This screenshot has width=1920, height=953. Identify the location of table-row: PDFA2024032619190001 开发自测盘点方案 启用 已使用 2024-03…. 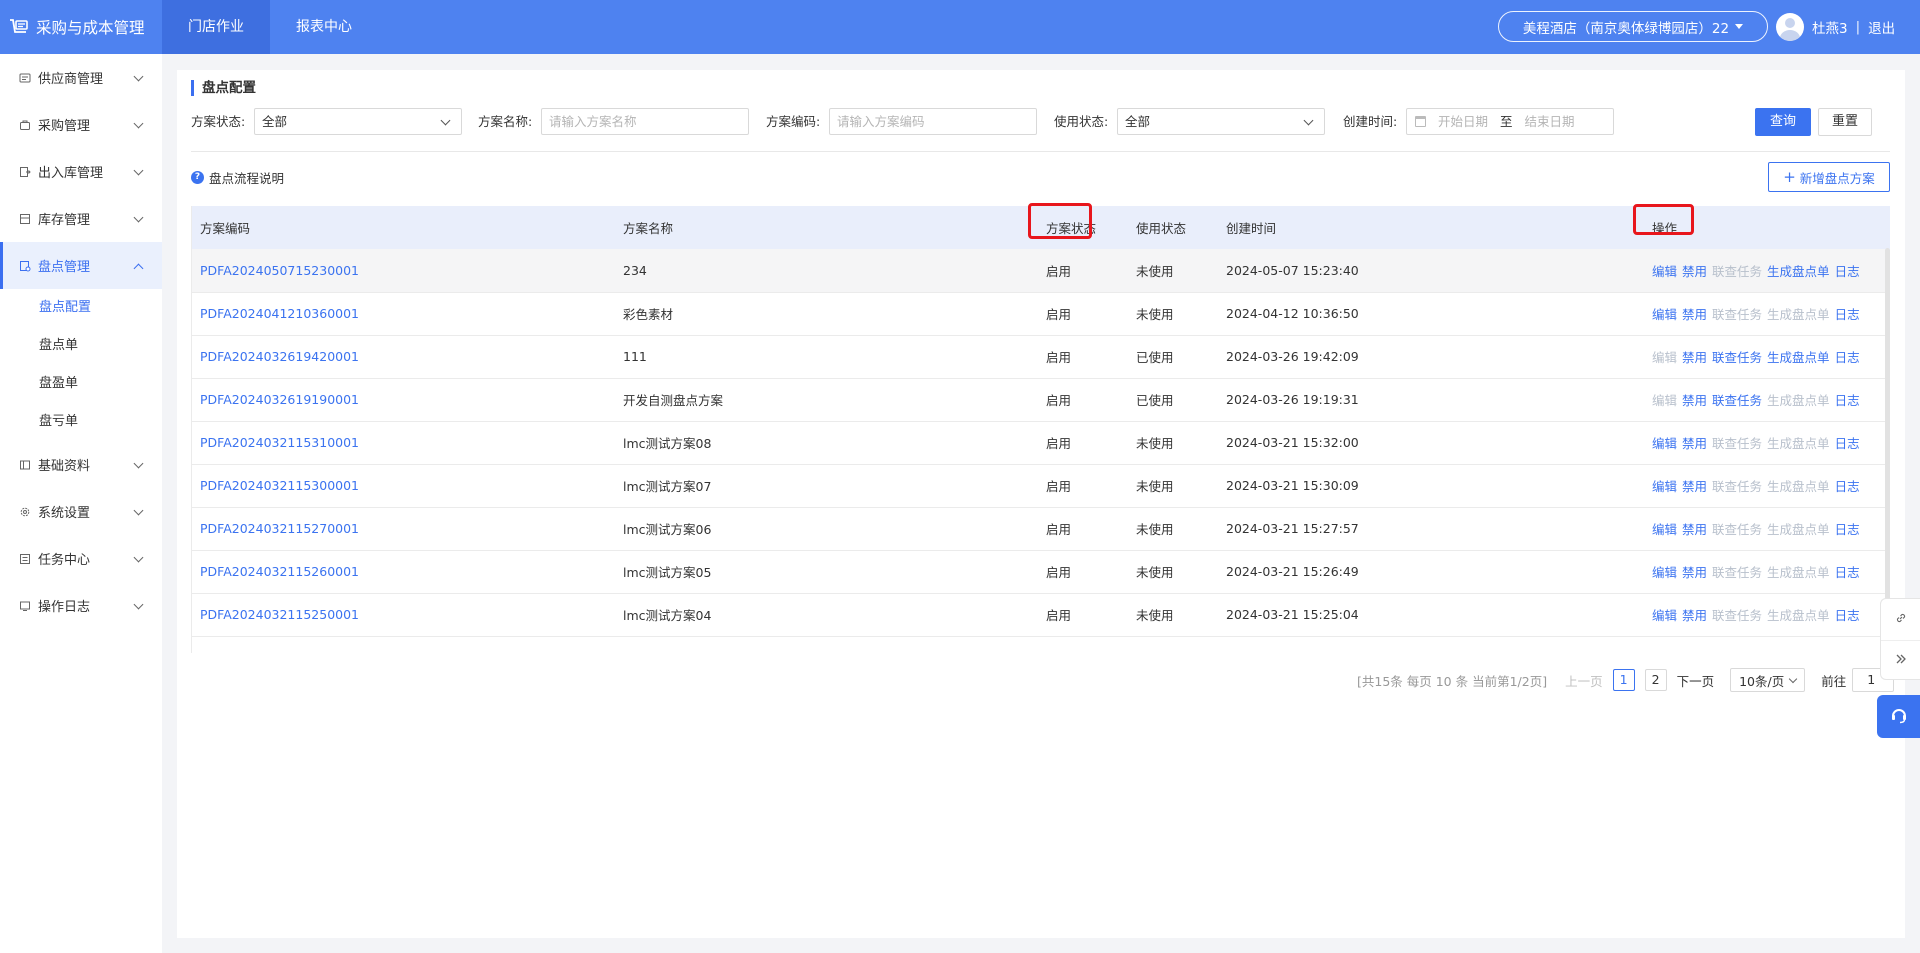
(1041, 399).